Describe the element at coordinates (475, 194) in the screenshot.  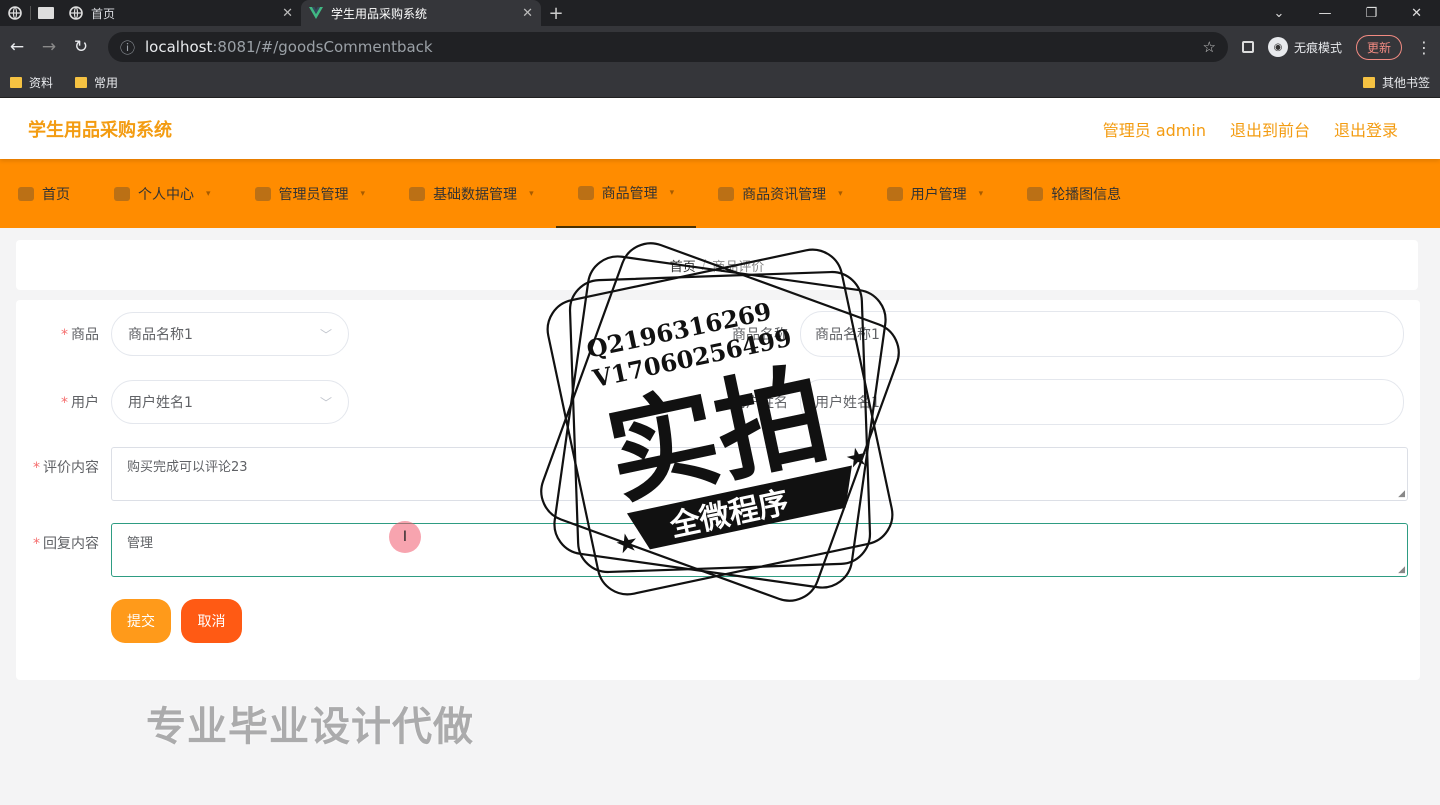
I see `menu-label: 基础数据管理` at that location.